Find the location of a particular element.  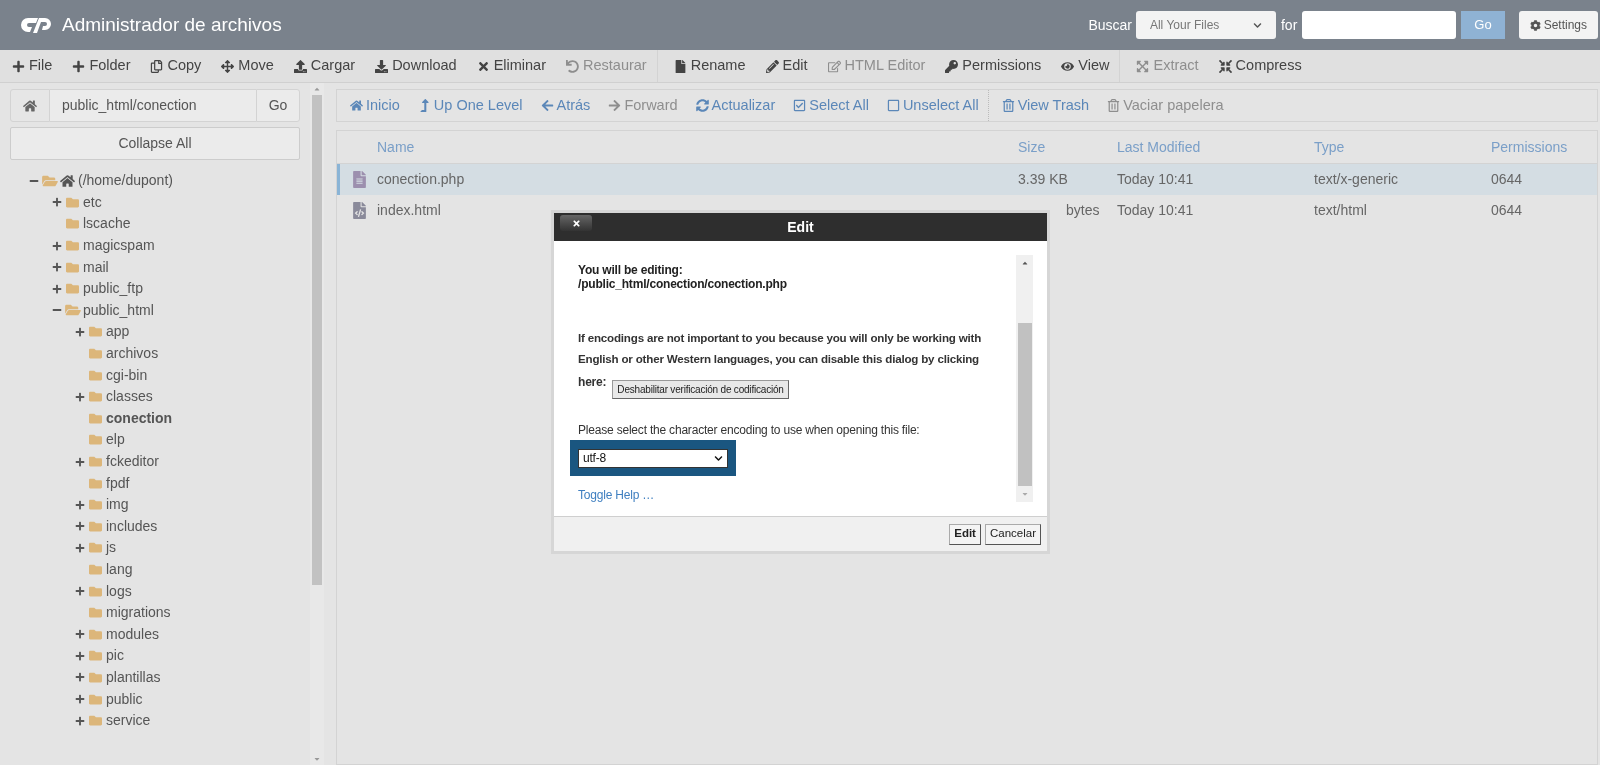

tree-item: pic is located at coordinates (115, 656).